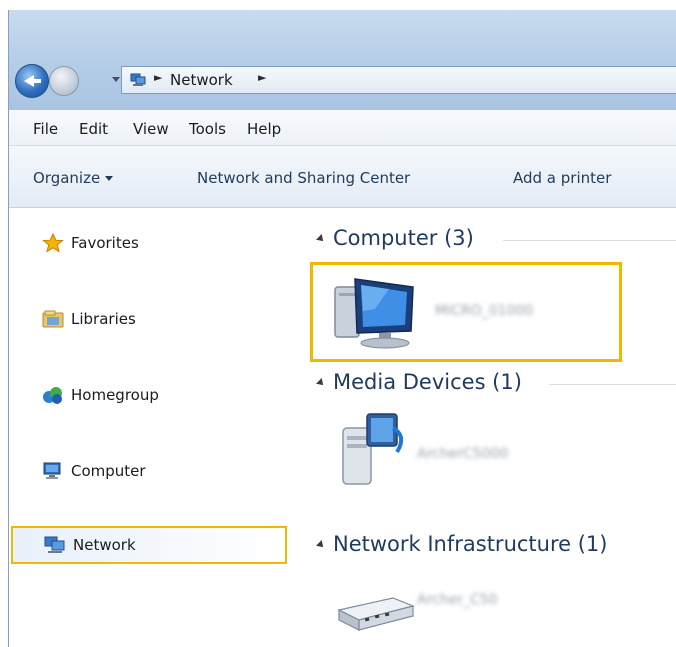 This screenshot has height=647, width=676. What do you see at coordinates (53, 243) in the screenshot?
I see `star-icon` at bounding box center [53, 243].